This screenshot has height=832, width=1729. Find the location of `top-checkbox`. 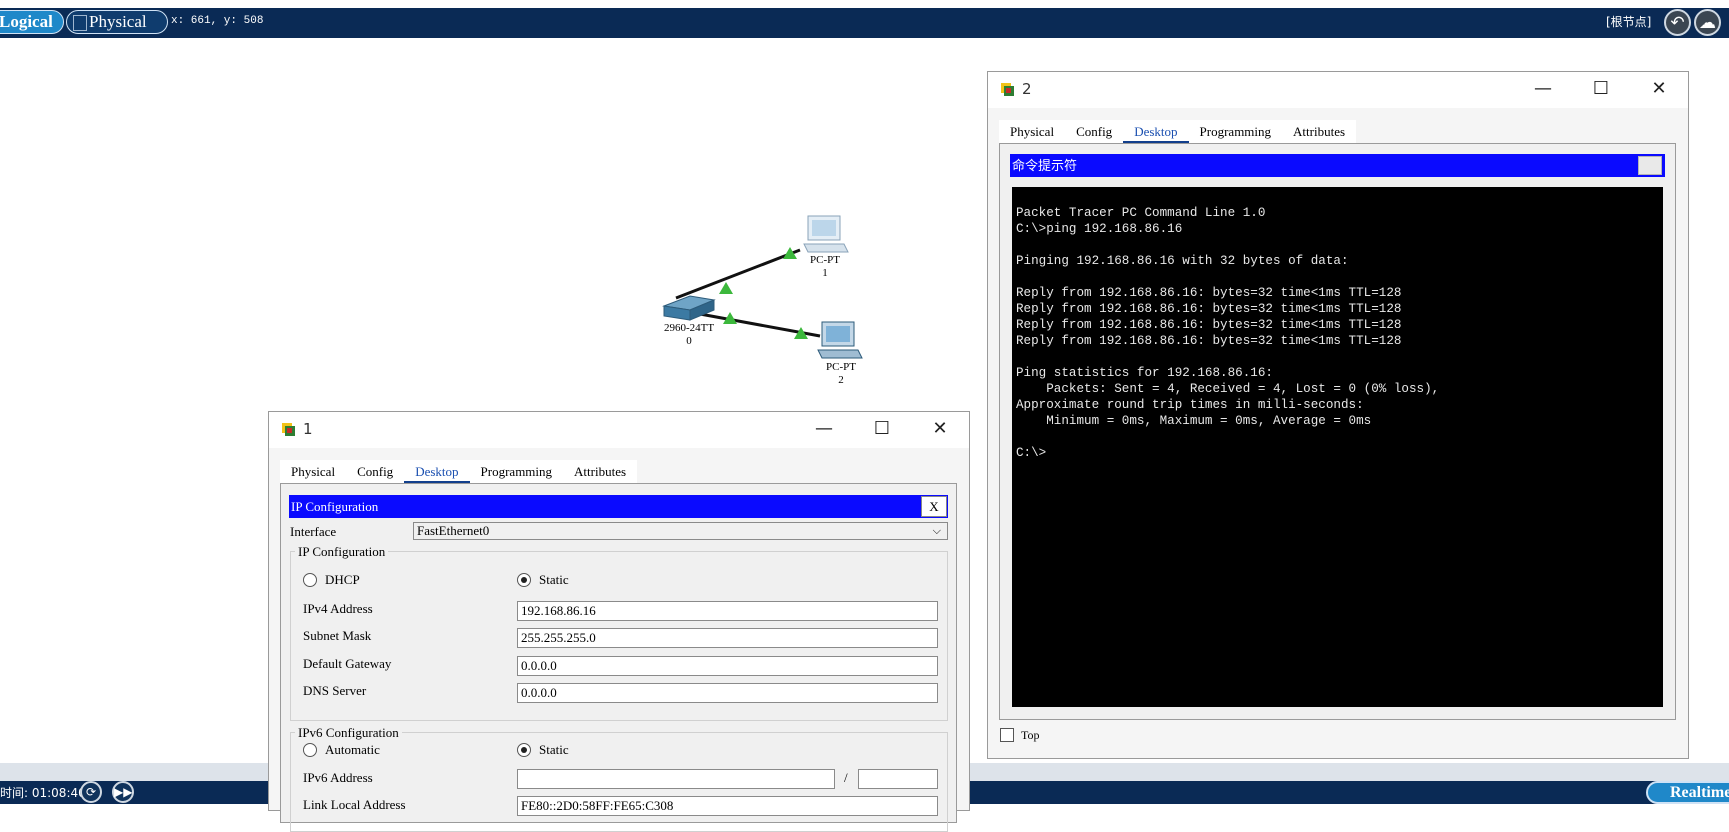

top-checkbox is located at coordinates (1007, 735).